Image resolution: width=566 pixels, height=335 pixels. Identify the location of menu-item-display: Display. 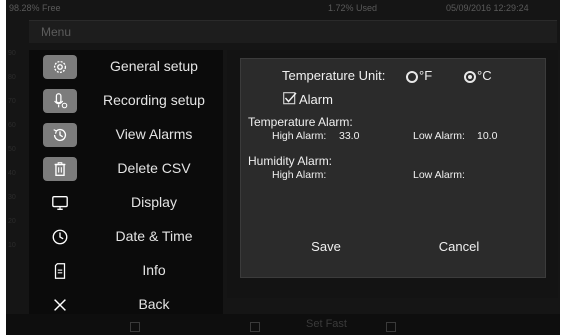
(126, 203).